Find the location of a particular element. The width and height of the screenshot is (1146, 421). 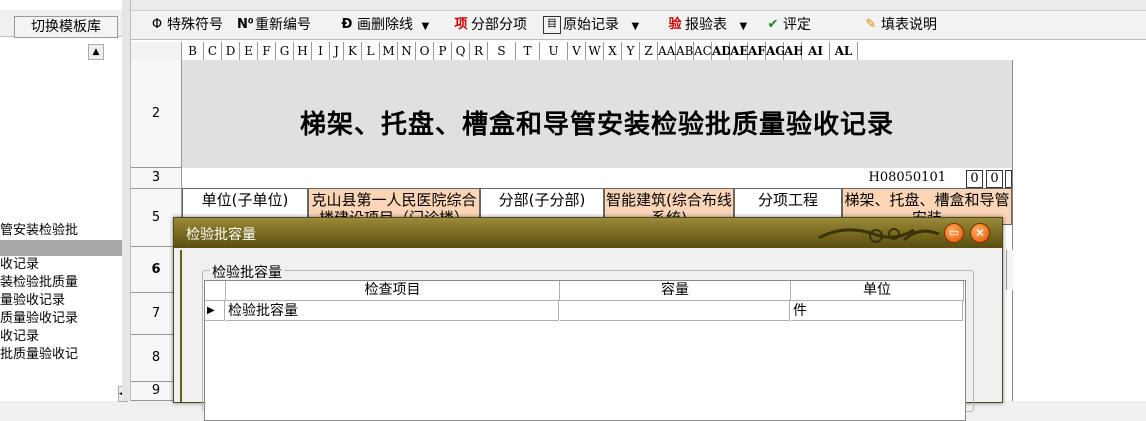

column-header: Z is located at coordinates (649, 51).